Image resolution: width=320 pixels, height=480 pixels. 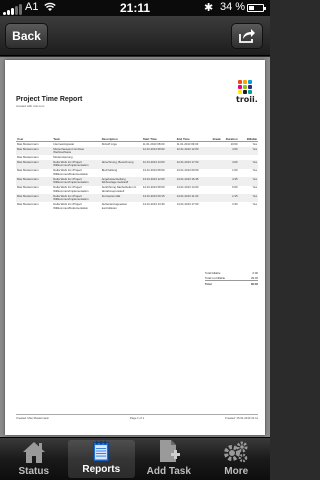 I want to click on tab-status: Status, so click(x=34, y=459).